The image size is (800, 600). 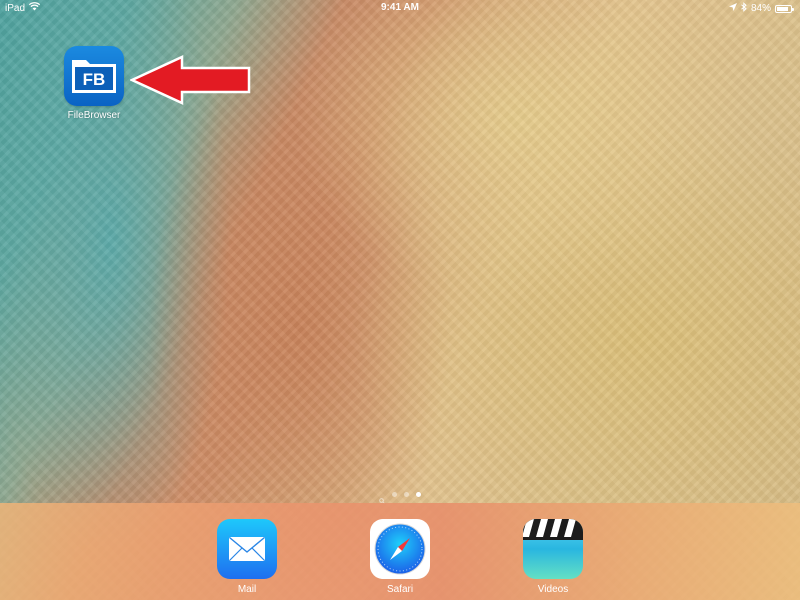 What do you see at coordinates (94, 115) in the screenshot?
I see `app-label-filebrowser: FileBrowser` at bounding box center [94, 115].